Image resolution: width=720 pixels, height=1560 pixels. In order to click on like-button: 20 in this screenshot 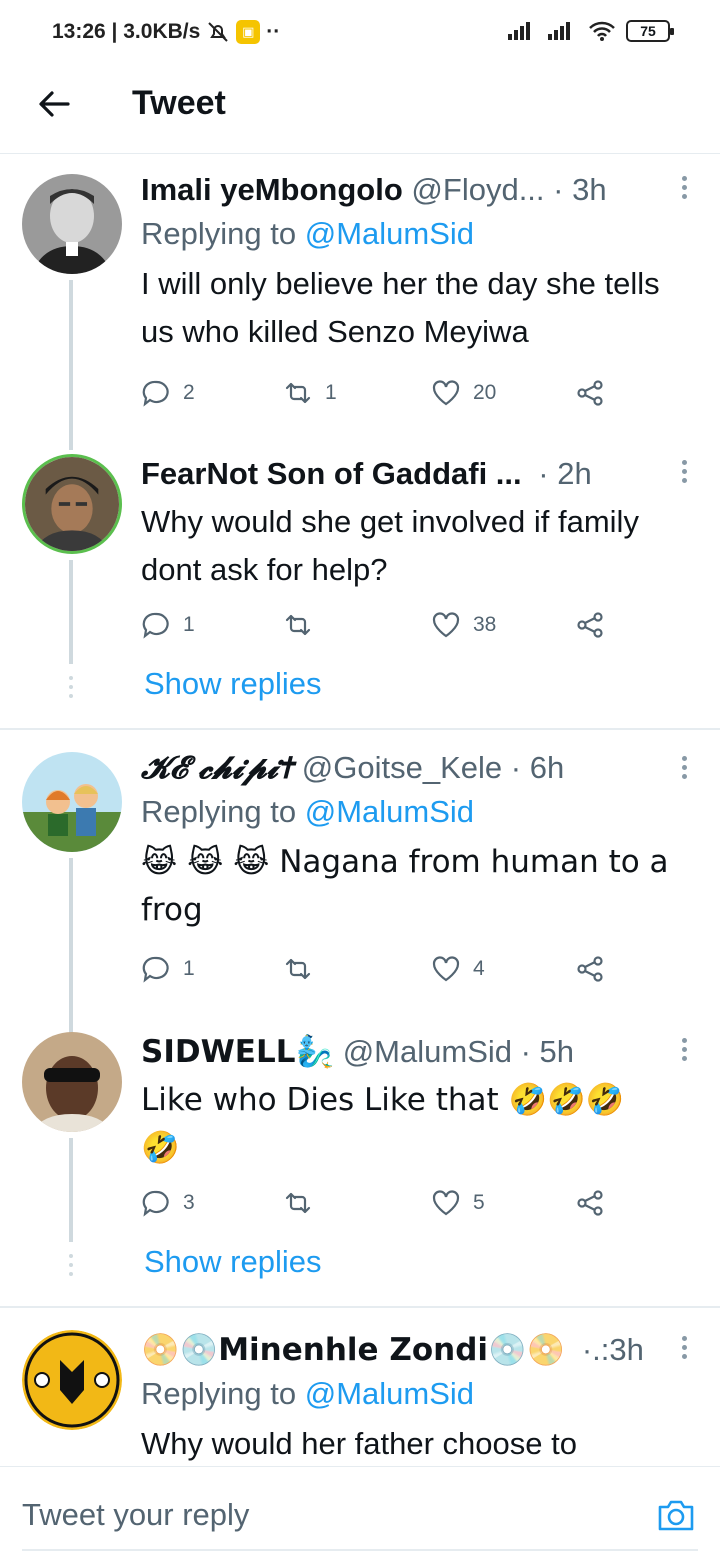, I will do `click(463, 393)`.